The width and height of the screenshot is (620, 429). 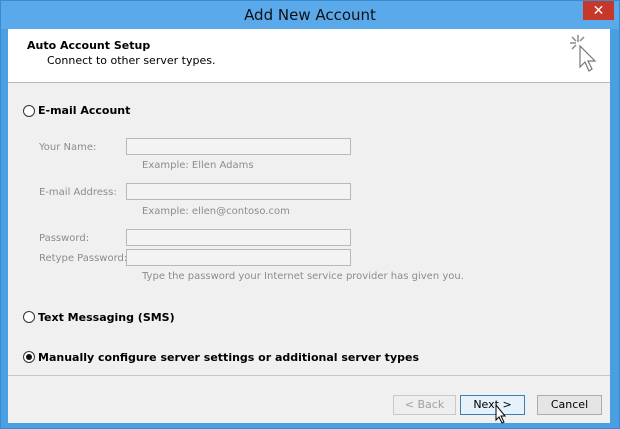 What do you see at coordinates (78, 192) in the screenshot?
I see `email-address-label: E-mail Address:` at bounding box center [78, 192].